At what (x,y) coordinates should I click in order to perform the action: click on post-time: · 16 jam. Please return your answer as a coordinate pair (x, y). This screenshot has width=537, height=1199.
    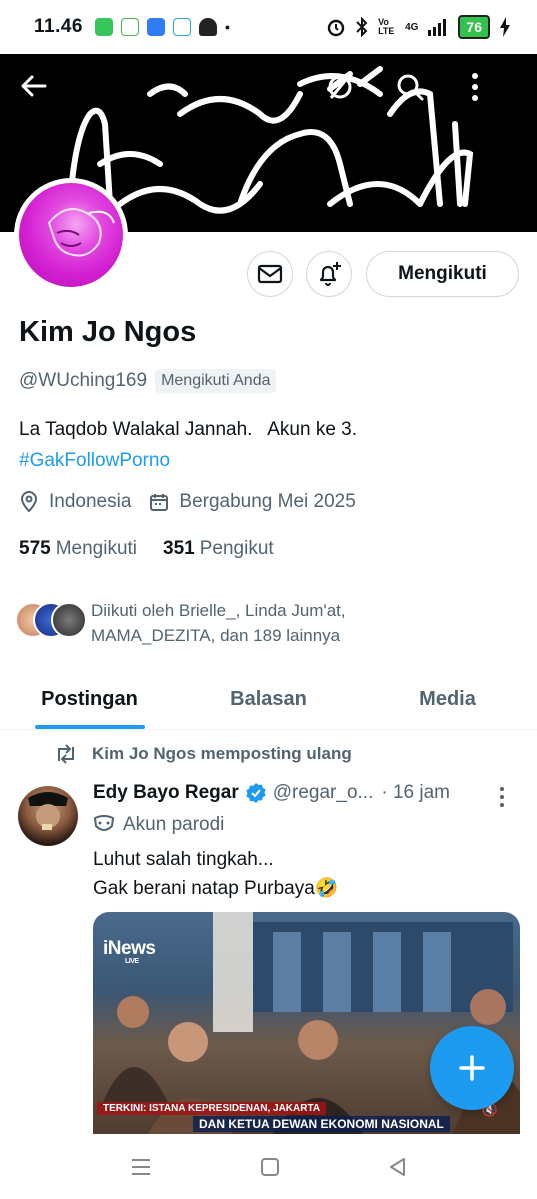
    Looking at the image, I should click on (415, 792).